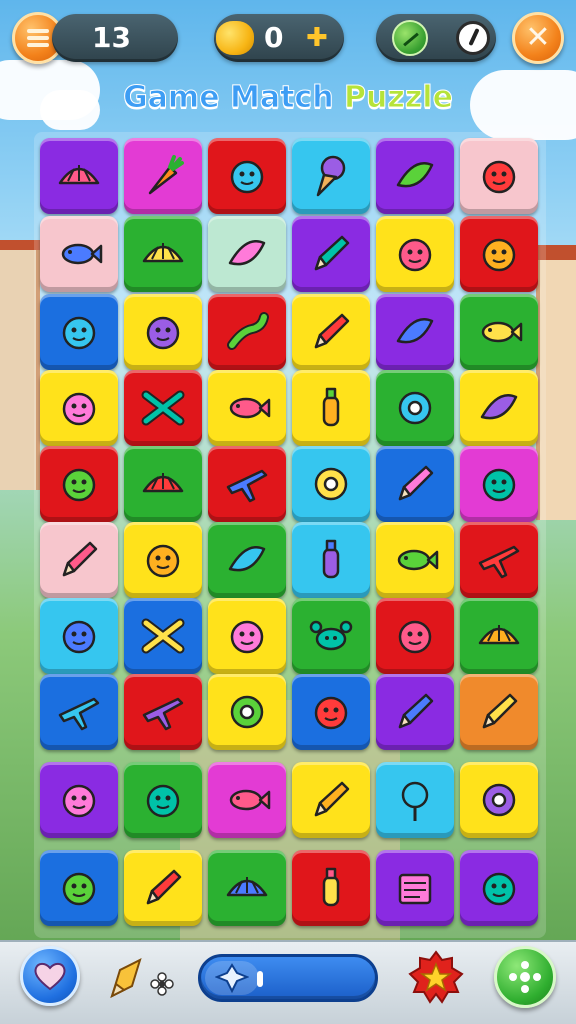 The width and height of the screenshot is (576, 1024). I want to click on bottle-cyan-icon, so click(331, 887).